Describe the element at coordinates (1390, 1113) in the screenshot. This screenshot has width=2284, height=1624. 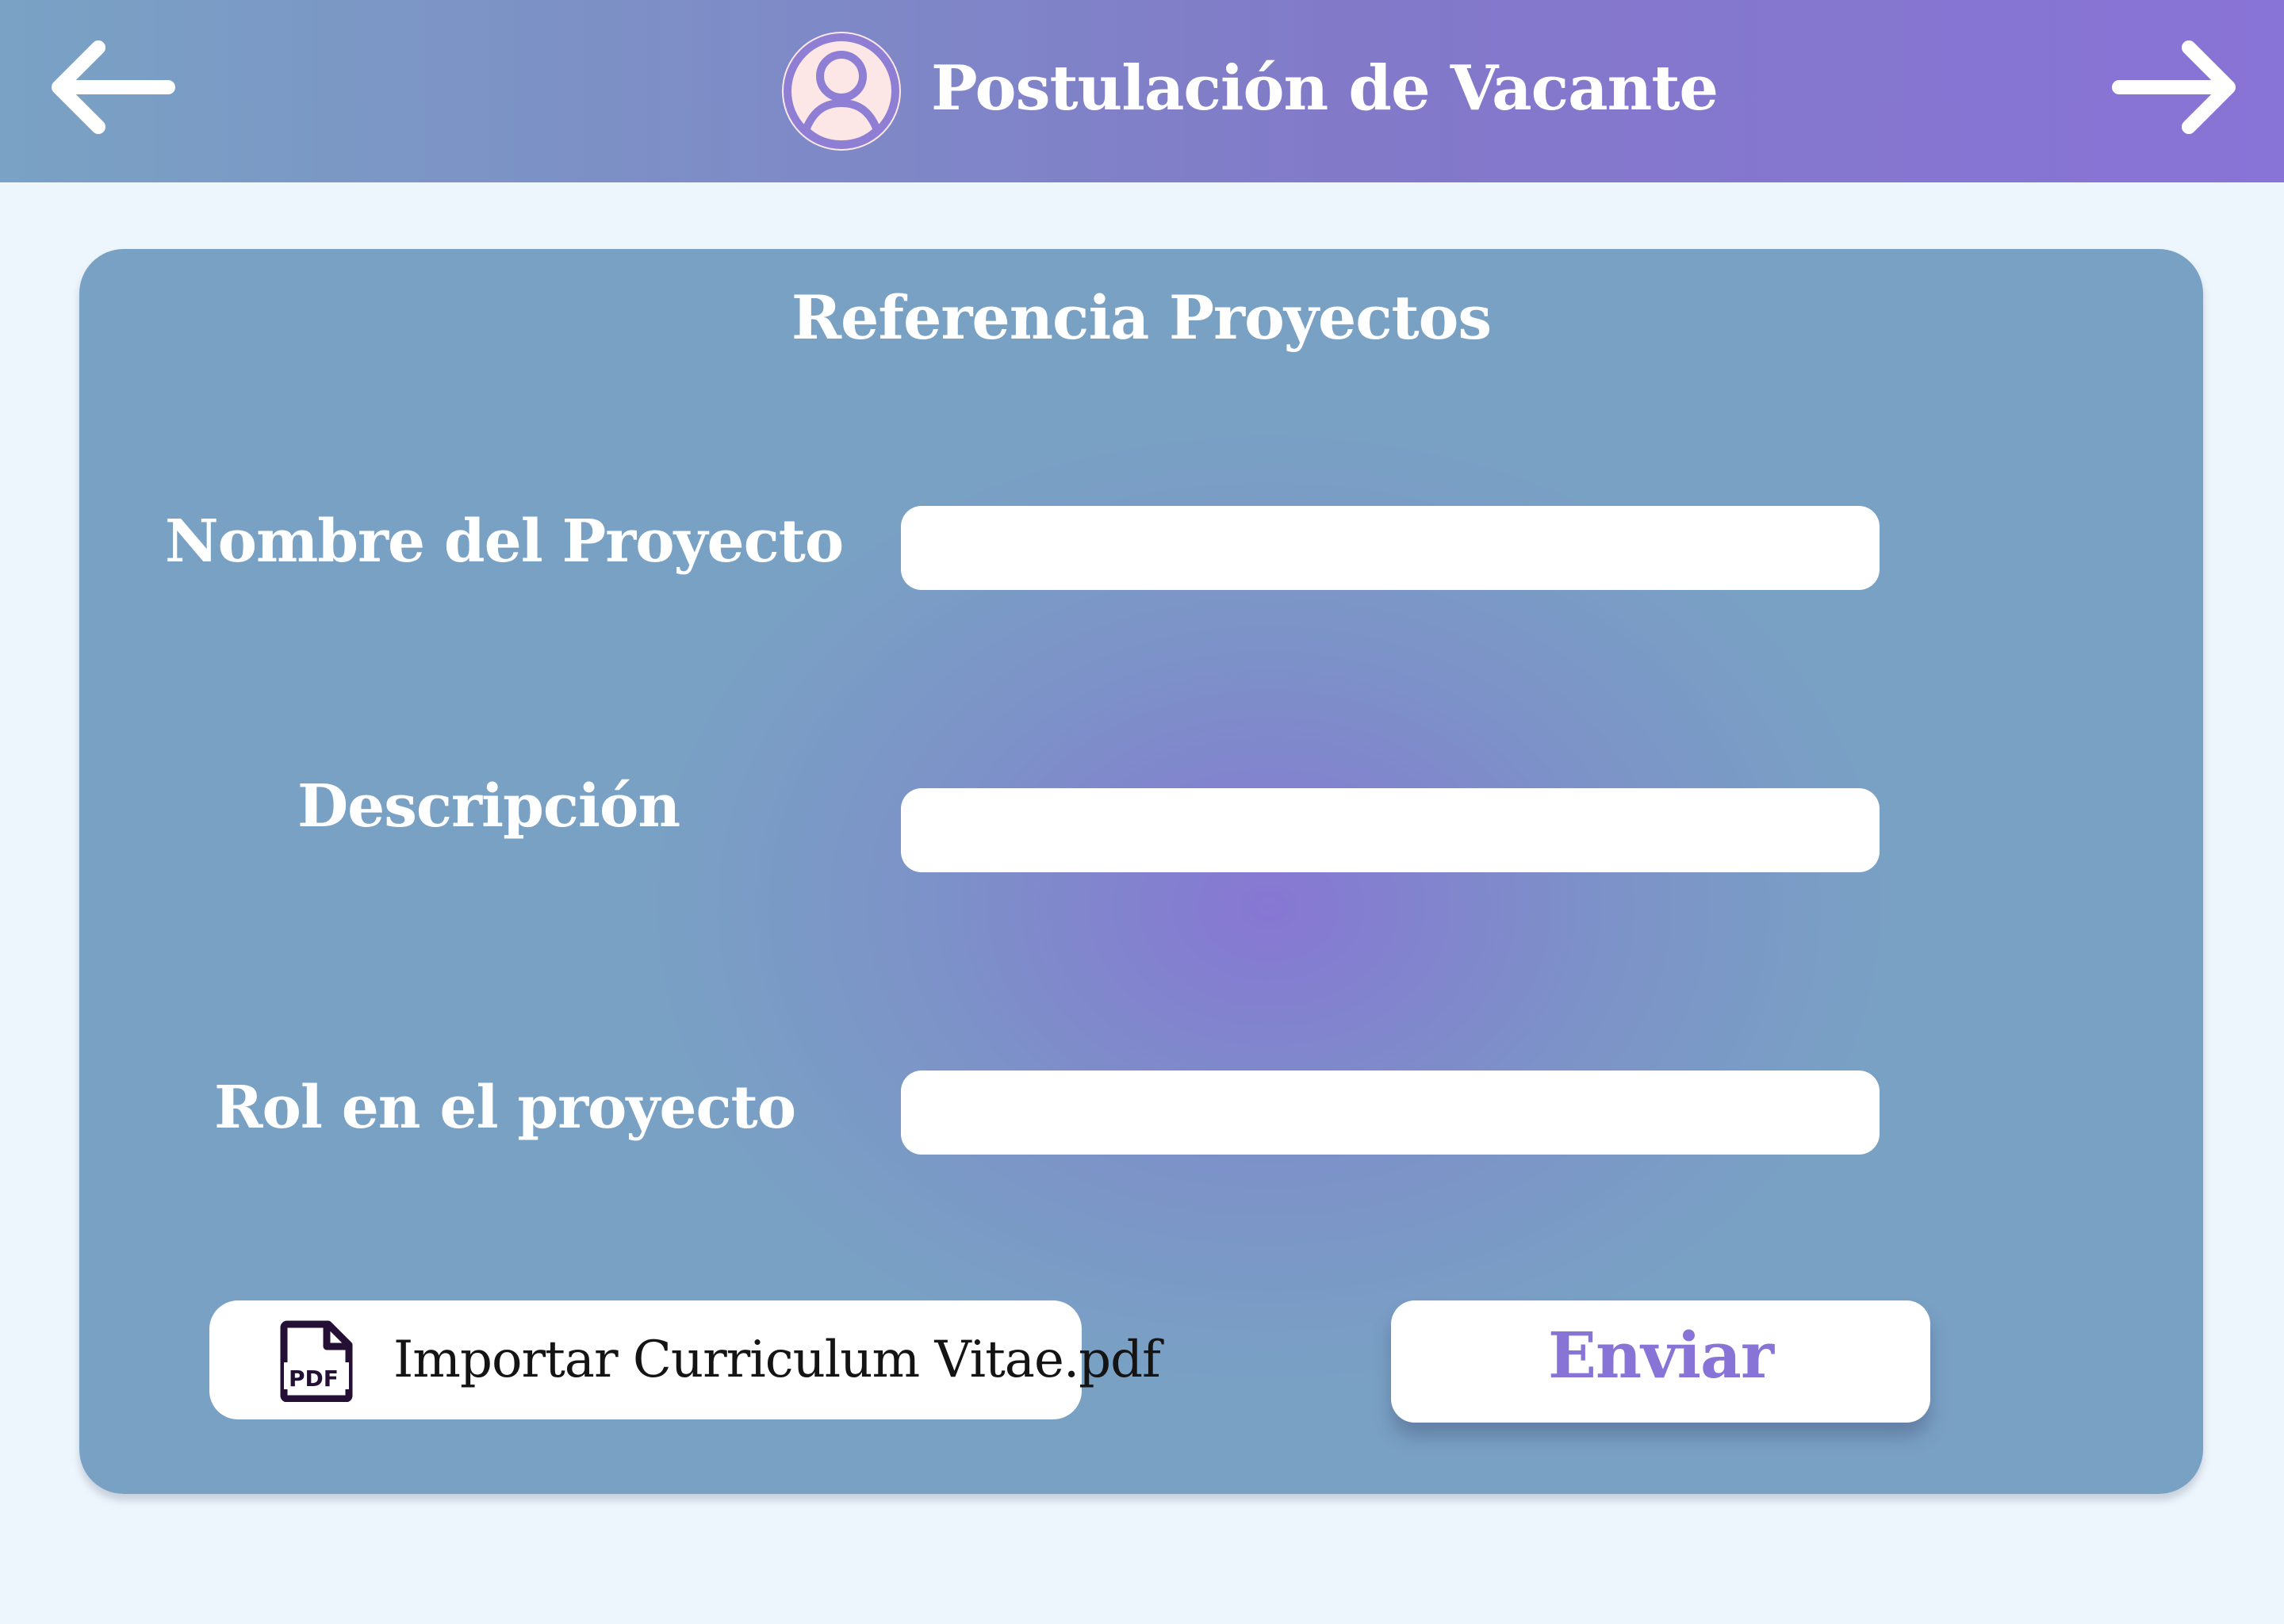
I see `project-role-input` at that location.